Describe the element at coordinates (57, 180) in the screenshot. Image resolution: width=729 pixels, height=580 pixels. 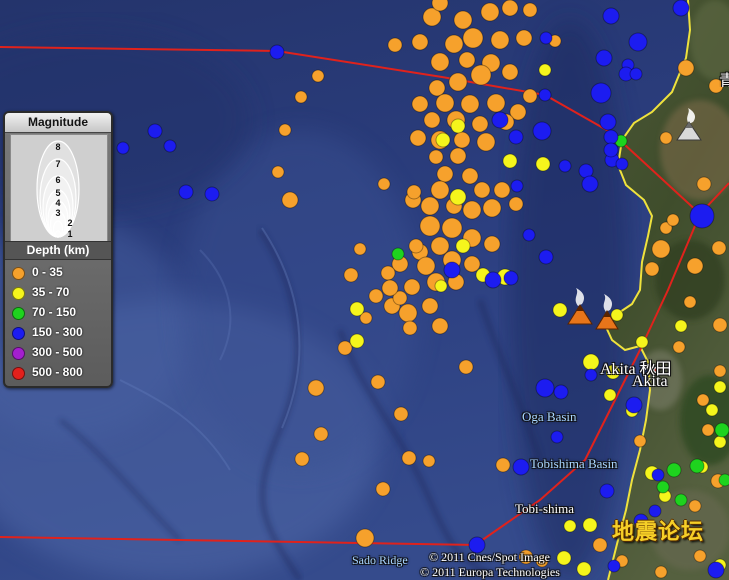
I see `magnitude-label-6: 6` at that location.